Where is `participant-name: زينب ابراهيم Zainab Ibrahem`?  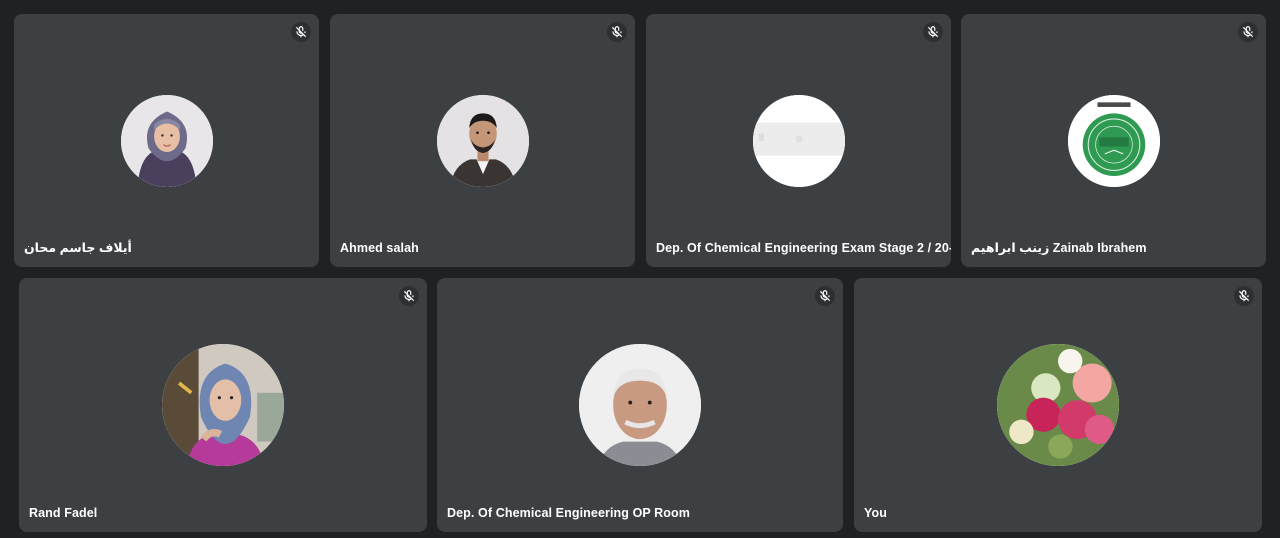 participant-name: زينب ابراهيم Zainab Ibrahem is located at coordinates (1059, 248).